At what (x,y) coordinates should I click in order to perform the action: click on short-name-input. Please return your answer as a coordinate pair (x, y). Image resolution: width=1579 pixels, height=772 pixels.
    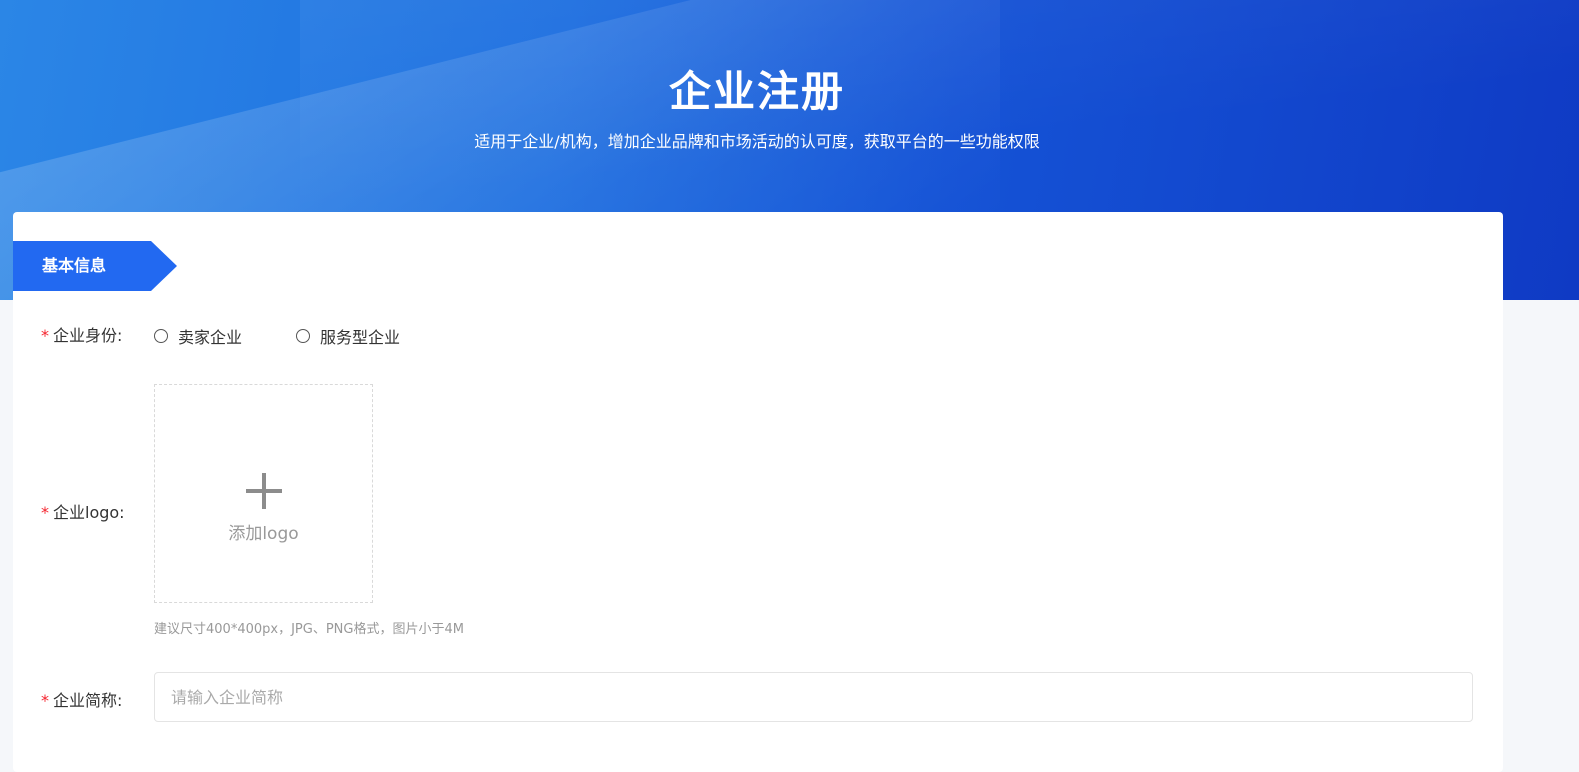
    Looking at the image, I should click on (813, 697).